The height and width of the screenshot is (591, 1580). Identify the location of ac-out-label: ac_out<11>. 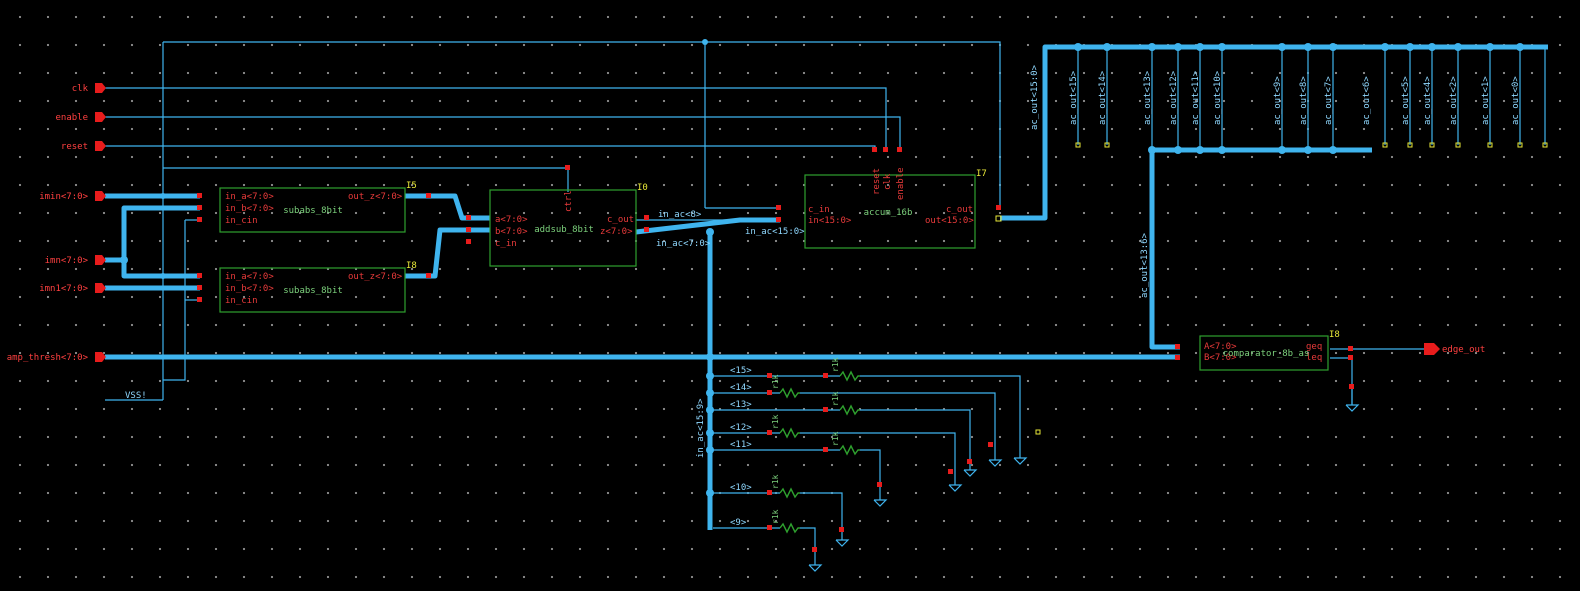
(1196, 97).